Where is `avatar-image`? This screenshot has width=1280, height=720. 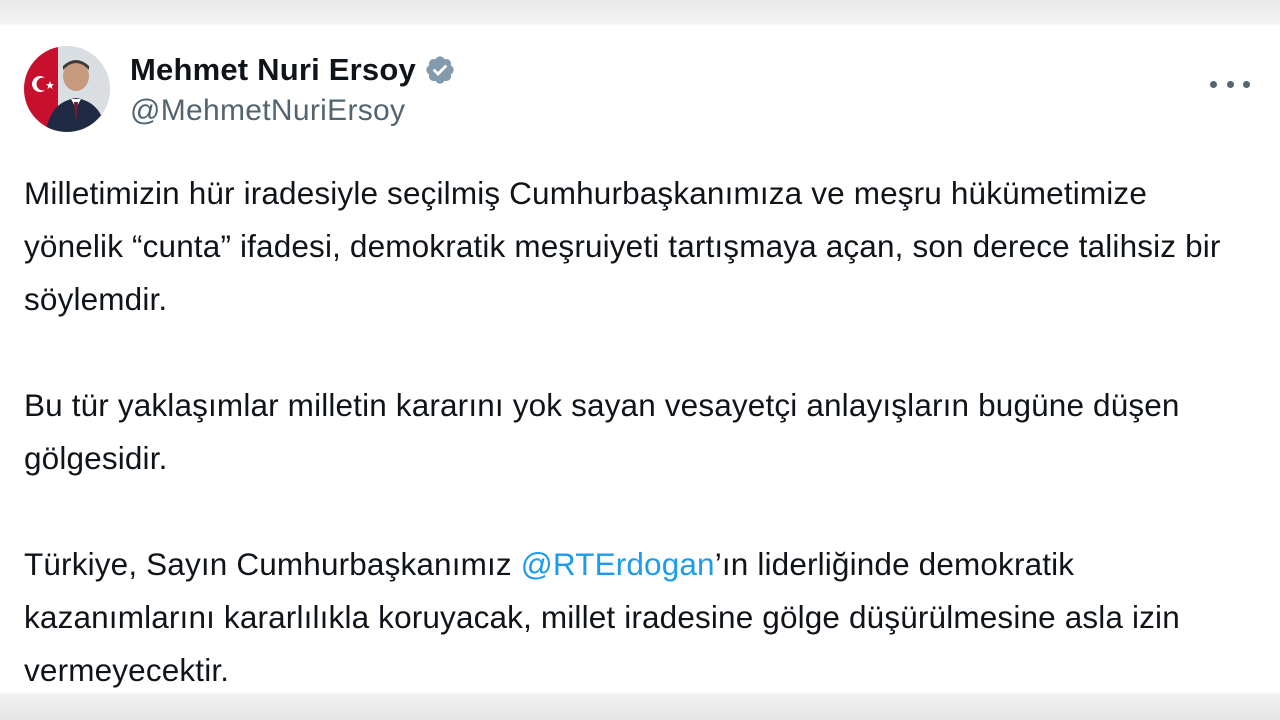
avatar-image is located at coordinates (67, 89).